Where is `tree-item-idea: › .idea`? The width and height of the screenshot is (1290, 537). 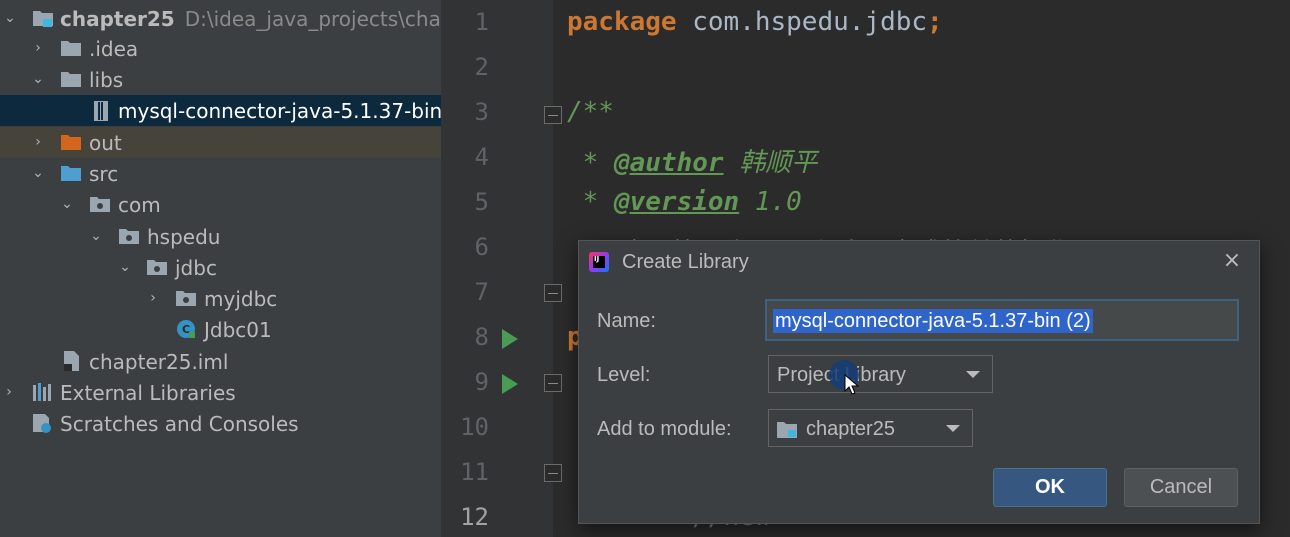 tree-item-idea: › .idea is located at coordinates (220, 48).